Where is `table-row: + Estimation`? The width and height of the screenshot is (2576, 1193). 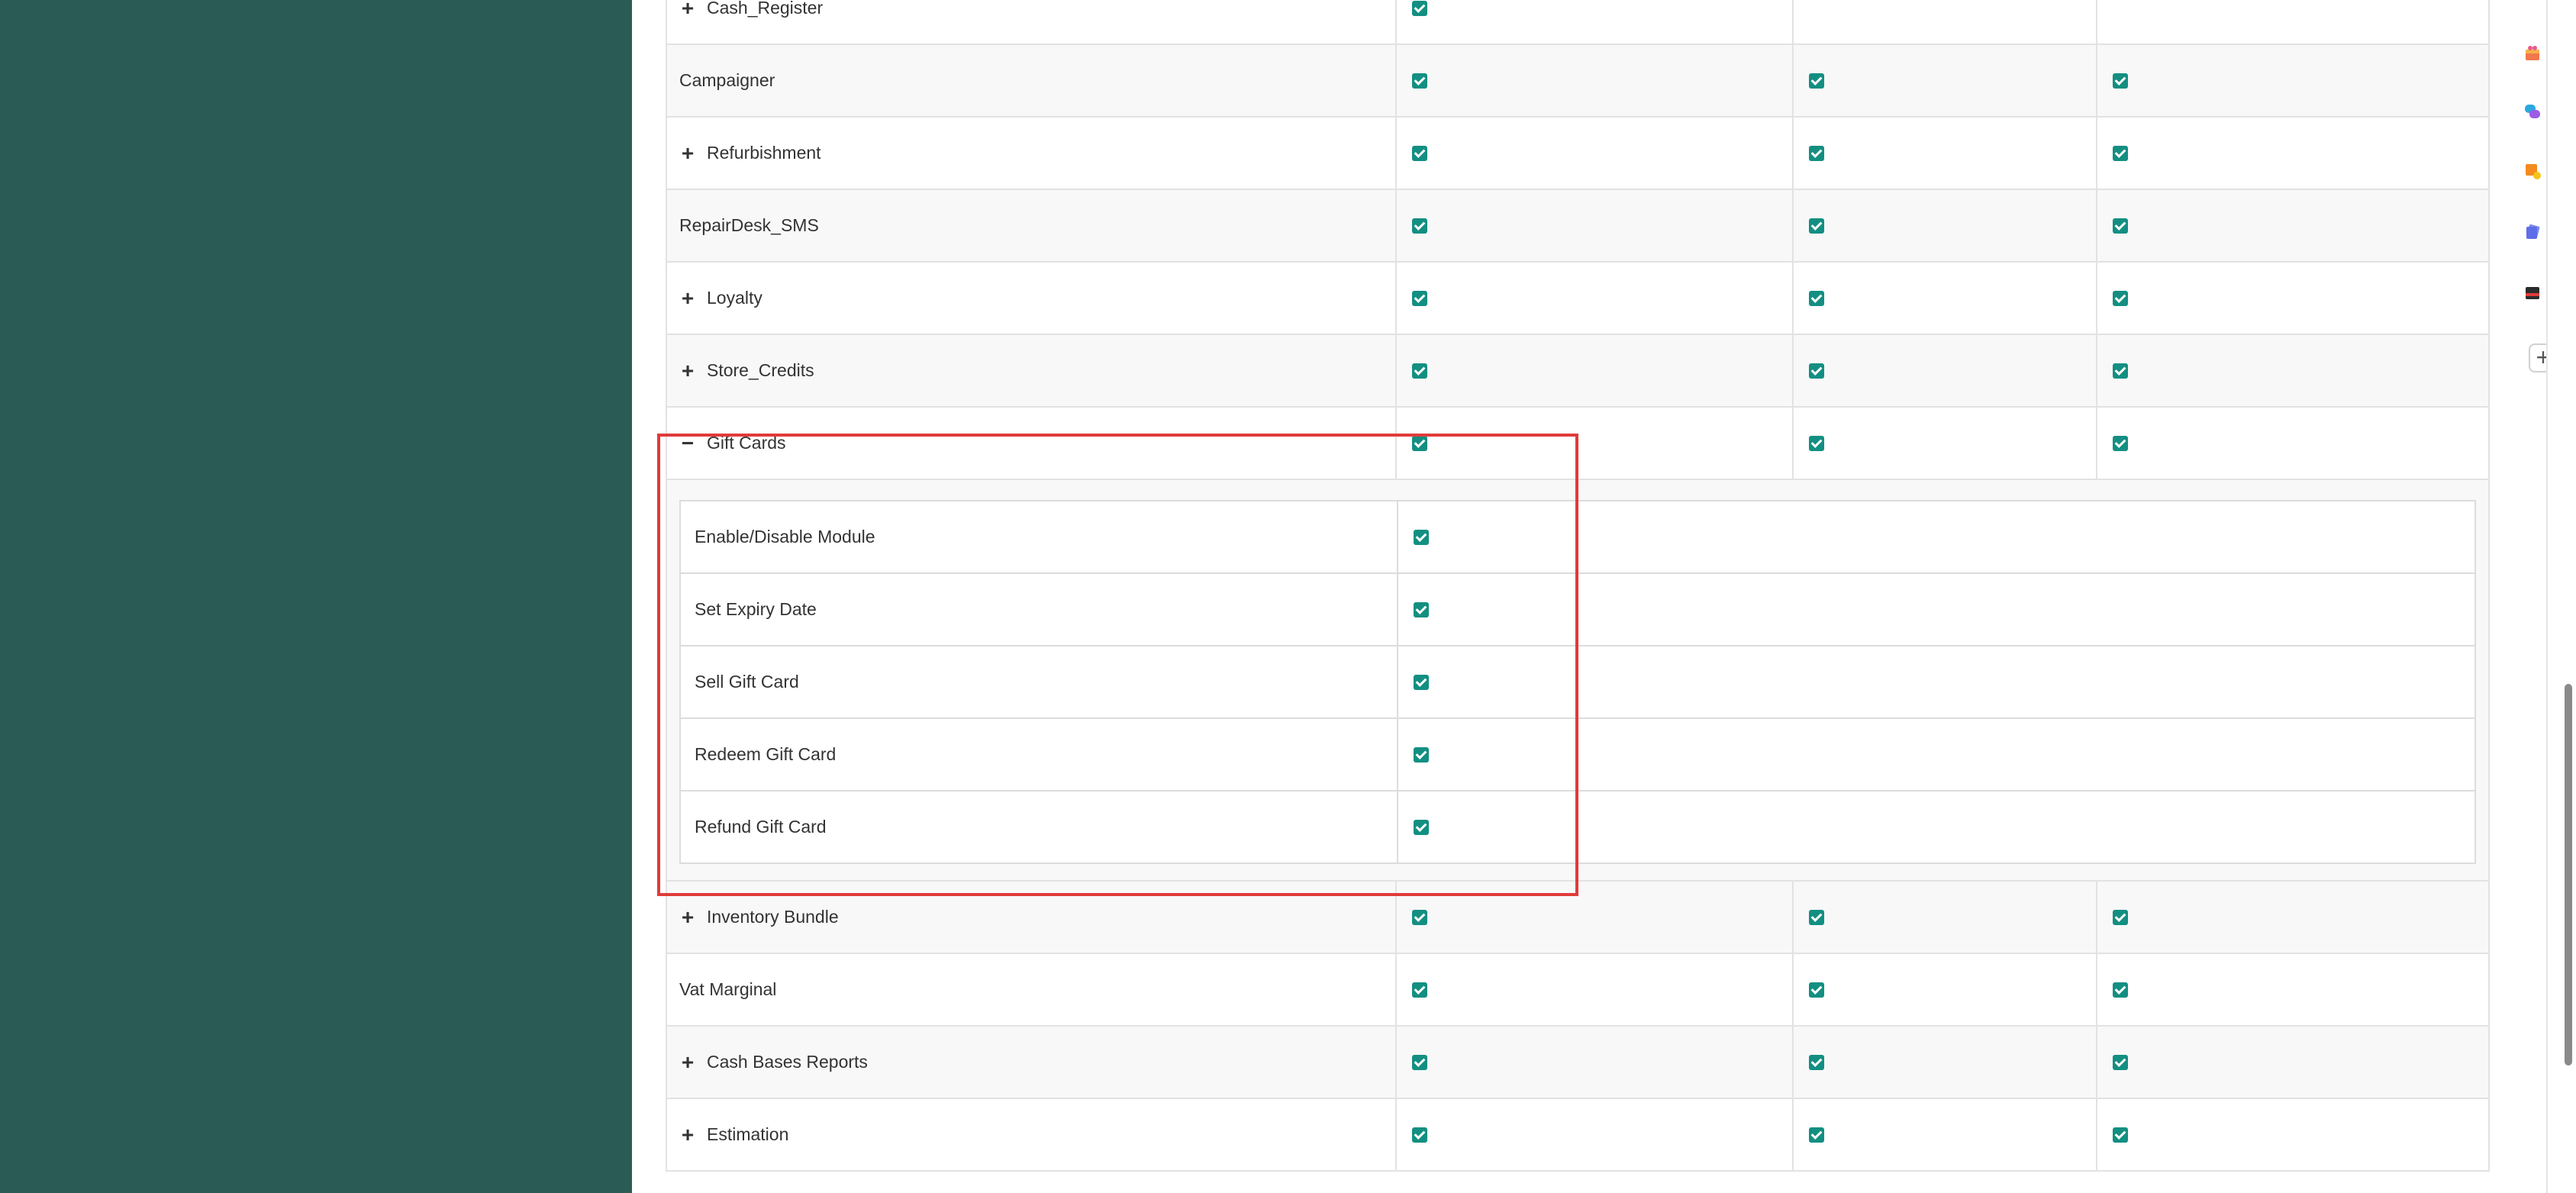
table-row: + Estimation is located at coordinates (1578, 1135).